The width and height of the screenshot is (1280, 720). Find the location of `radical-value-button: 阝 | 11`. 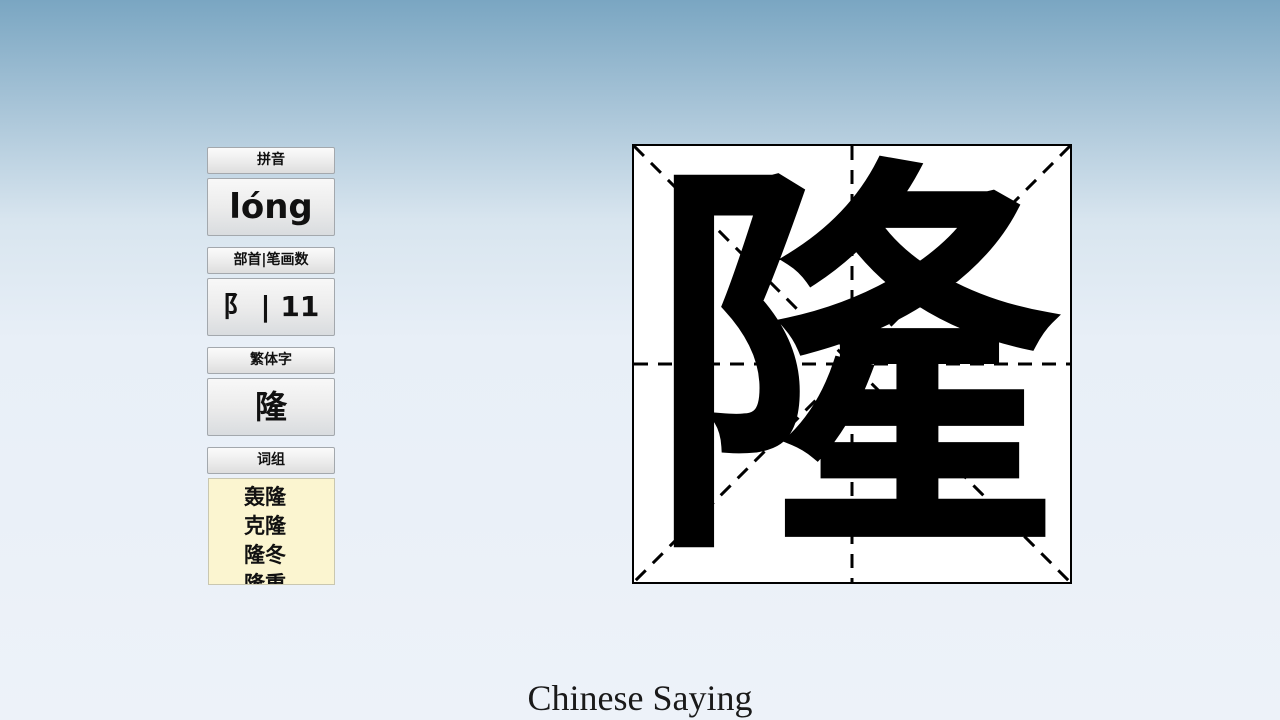

radical-value-button: 阝 | 11 is located at coordinates (271, 307).